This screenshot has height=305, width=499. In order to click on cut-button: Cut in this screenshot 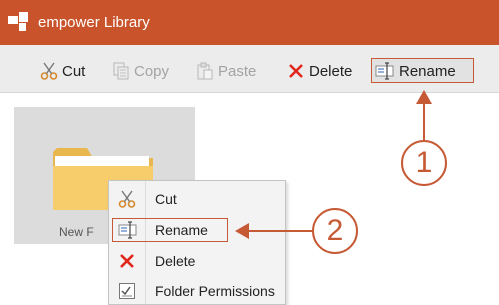, I will do `click(62, 71)`.